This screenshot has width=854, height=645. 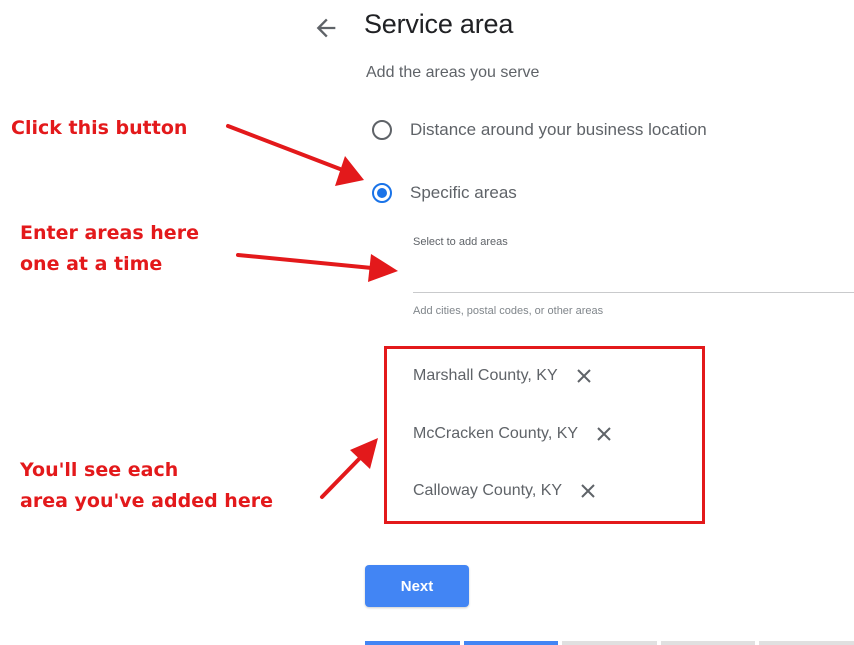 What do you see at coordinates (488, 490) in the screenshot?
I see `added-area-name: Calloway County, KY` at bounding box center [488, 490].